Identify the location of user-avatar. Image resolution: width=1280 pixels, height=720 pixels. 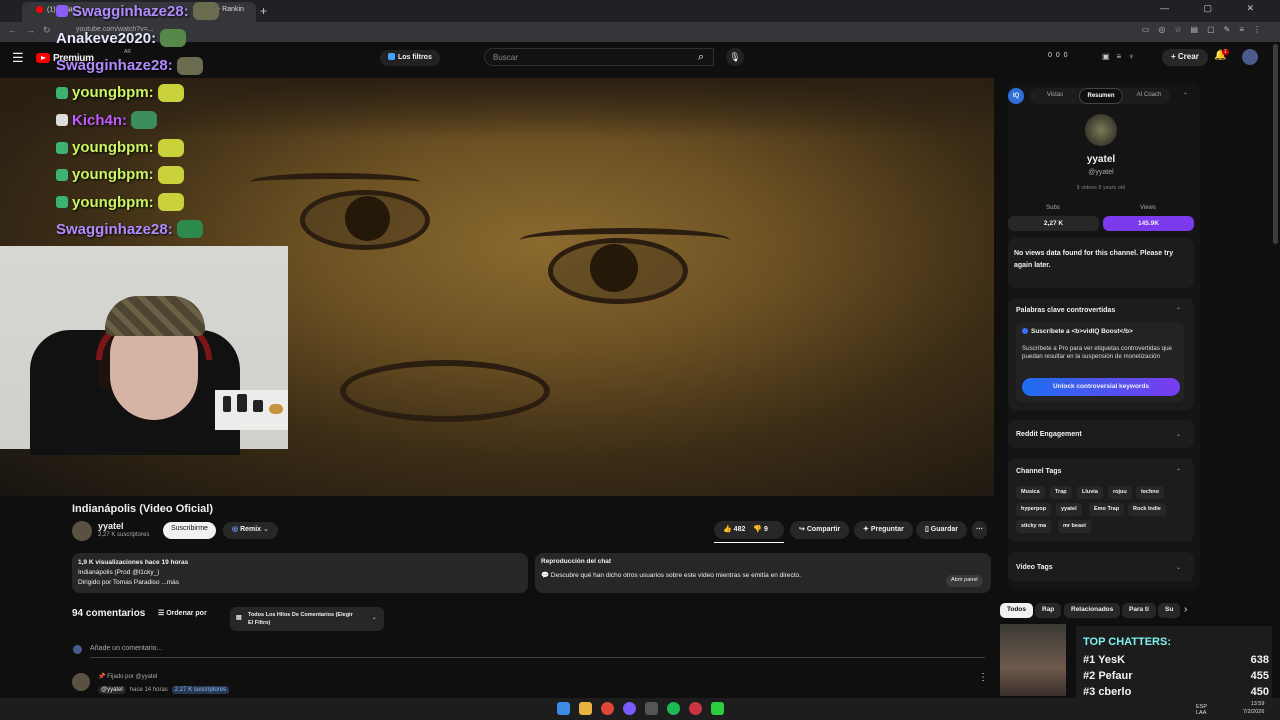
(1250, 57).